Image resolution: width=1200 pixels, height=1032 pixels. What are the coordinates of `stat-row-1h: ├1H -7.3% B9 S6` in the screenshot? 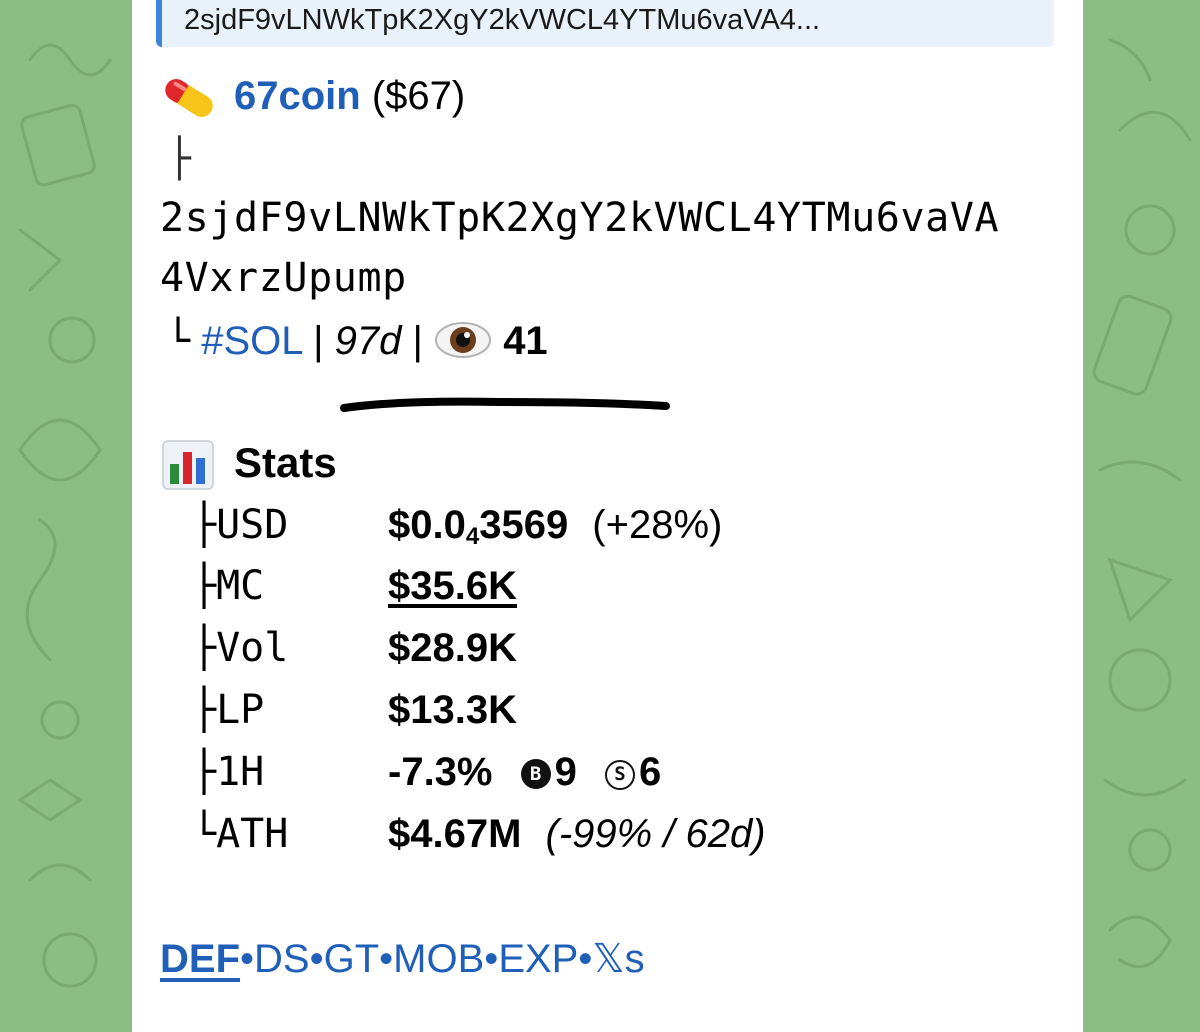 It's located at (426, 772).